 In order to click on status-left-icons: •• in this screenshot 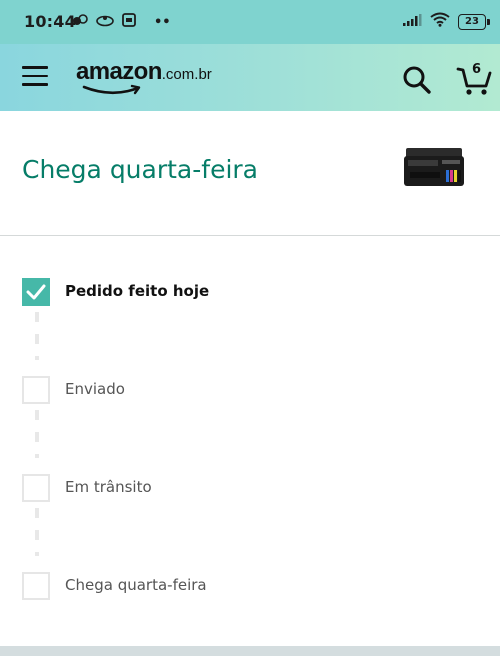, I will do `click(121, 22)`.